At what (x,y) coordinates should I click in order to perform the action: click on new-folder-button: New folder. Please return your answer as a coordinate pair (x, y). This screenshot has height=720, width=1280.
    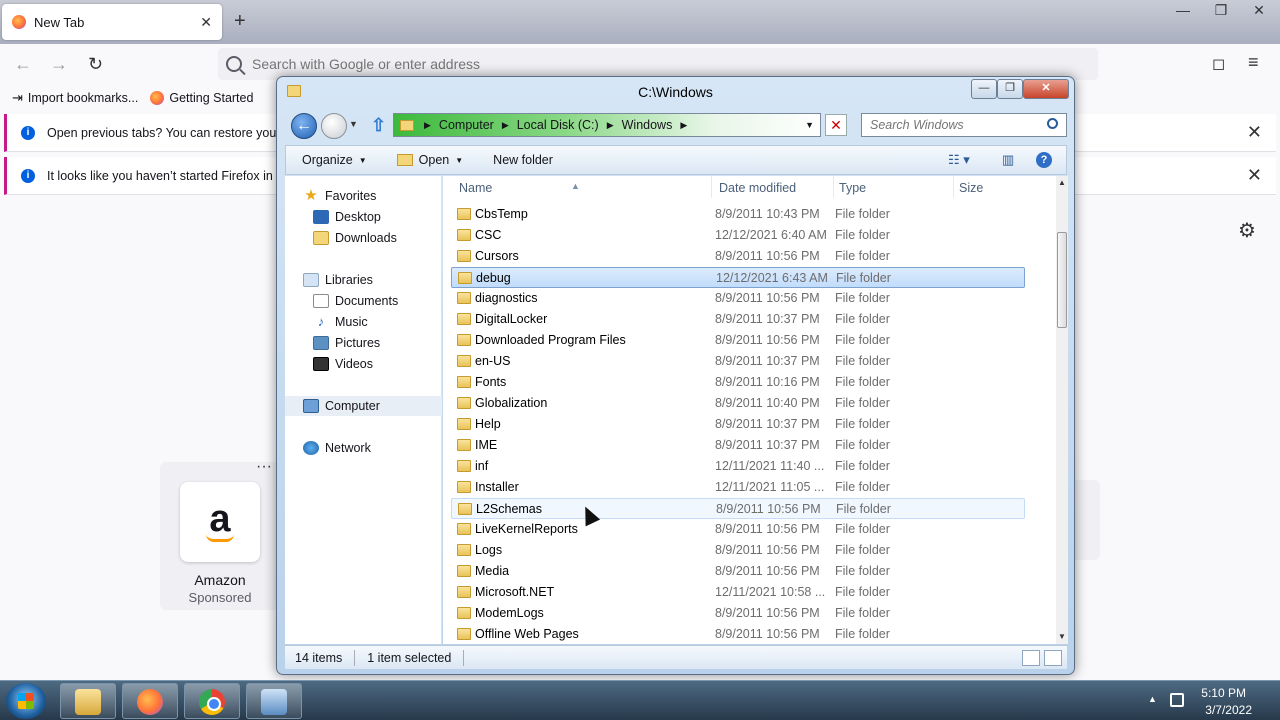
    Looking at the image, I should click on (523, 160).